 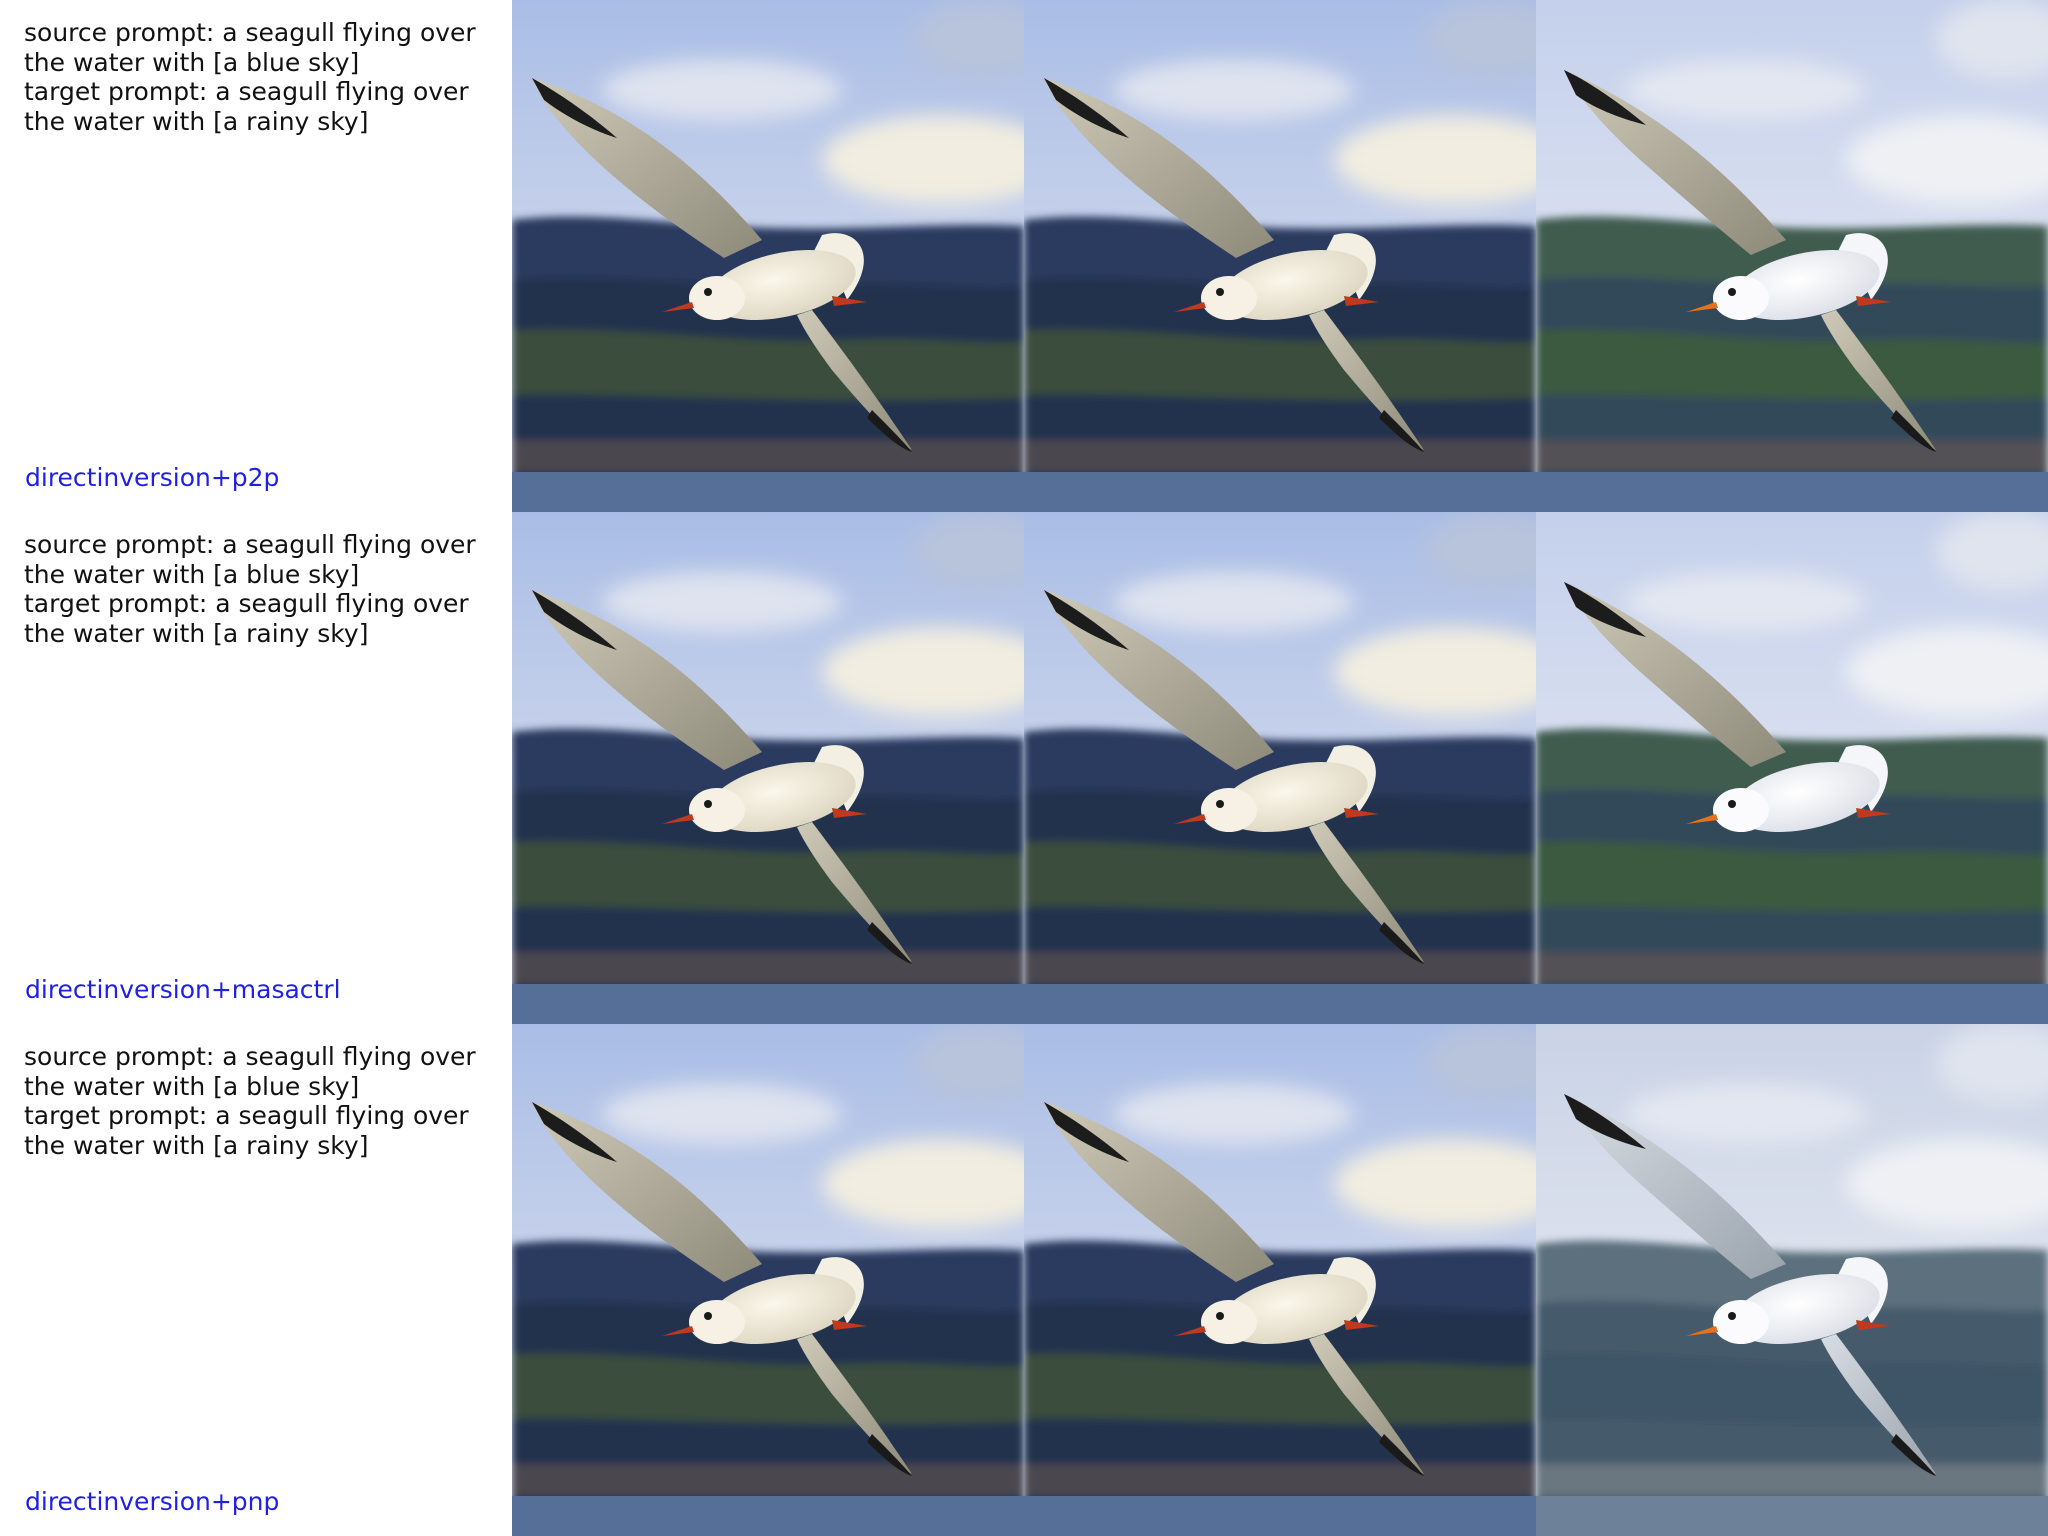 I want to click on method-label: directinversion+pnp, so click(x=152, y=1501).